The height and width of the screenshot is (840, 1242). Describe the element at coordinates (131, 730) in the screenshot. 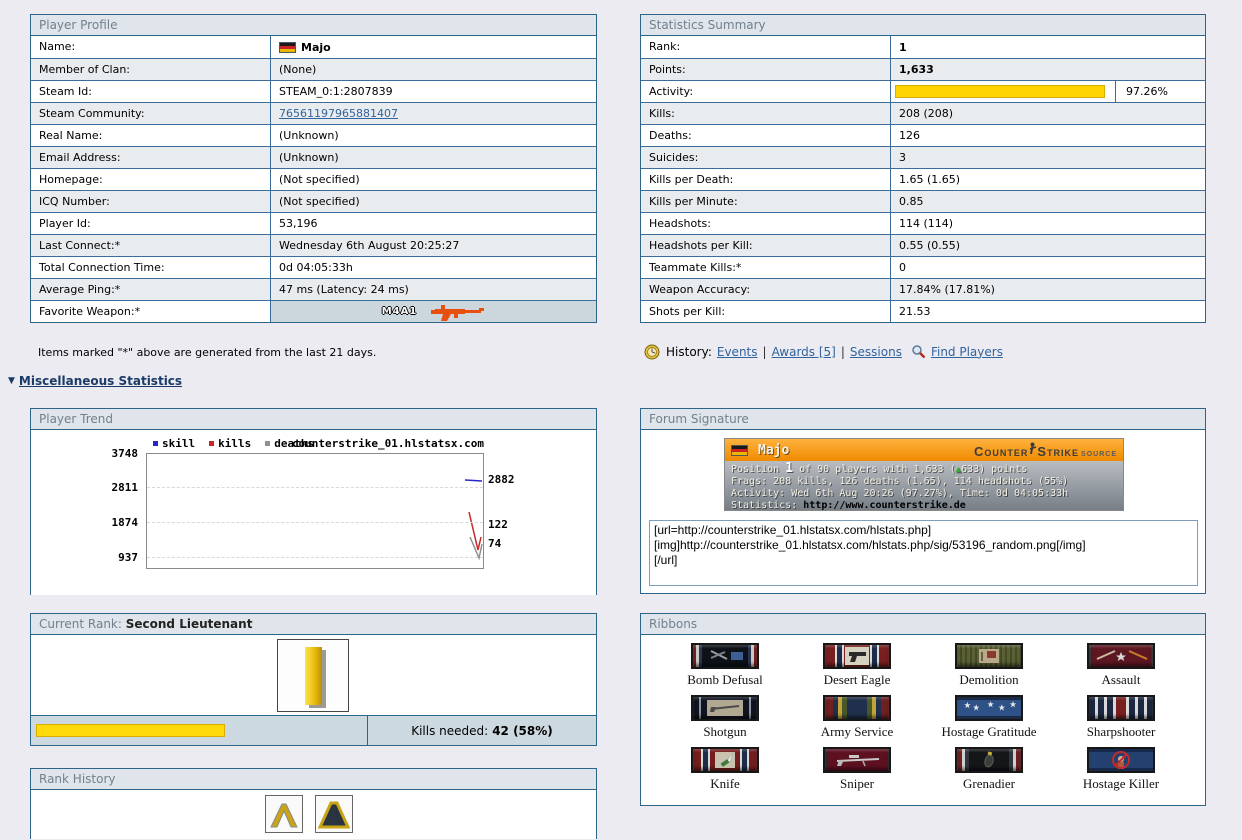

I see `rank-progress-bar` at that location.